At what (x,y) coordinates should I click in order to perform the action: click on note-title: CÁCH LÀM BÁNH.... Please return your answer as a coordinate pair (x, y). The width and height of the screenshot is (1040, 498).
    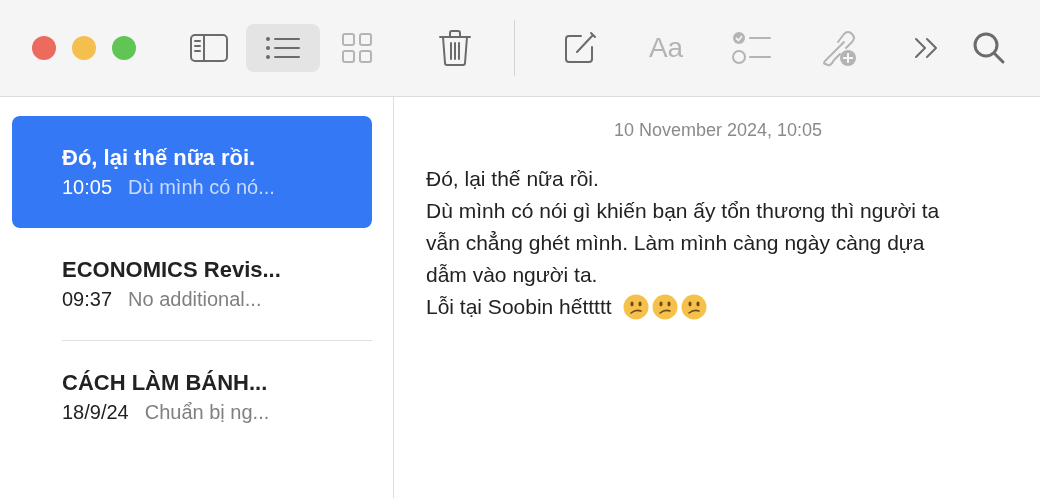
    Looking at the image, I should click on (165, 383).